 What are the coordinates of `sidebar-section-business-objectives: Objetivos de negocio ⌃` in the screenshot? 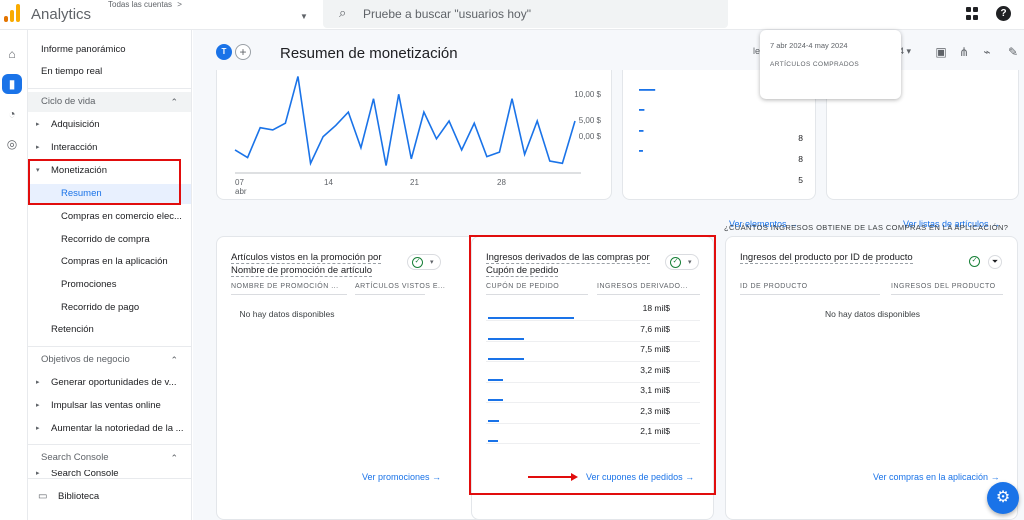 It's located at (109, 360).